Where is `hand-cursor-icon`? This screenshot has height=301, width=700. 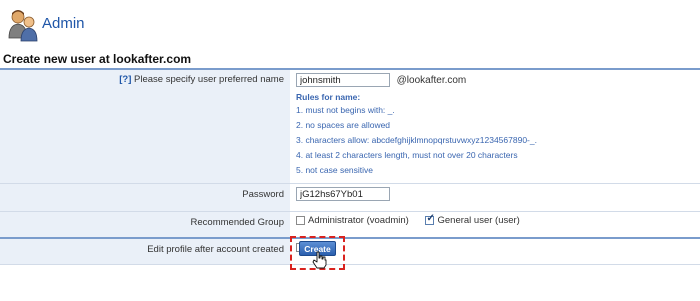 hand-cursor-icon is located at coordinates (319, 260).